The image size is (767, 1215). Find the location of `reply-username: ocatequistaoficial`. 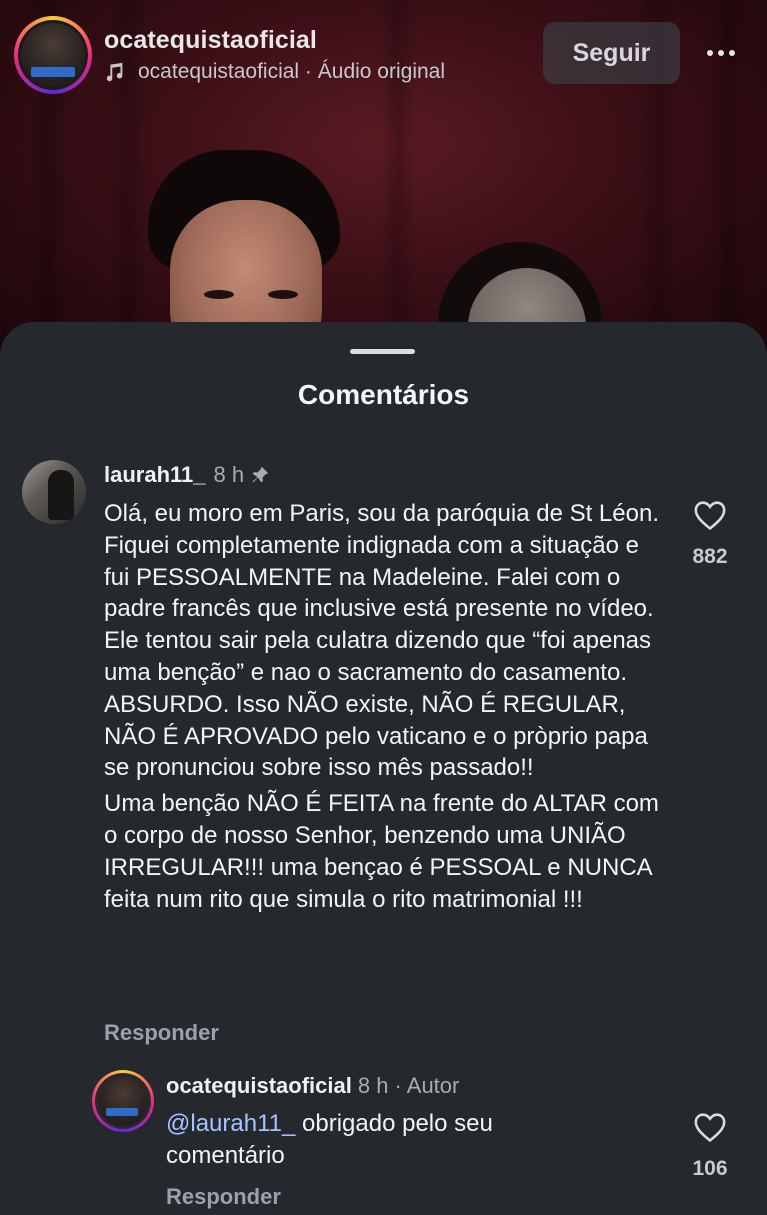

reply-username: ocatequistaoficial is located at coordinates (259, 1085).